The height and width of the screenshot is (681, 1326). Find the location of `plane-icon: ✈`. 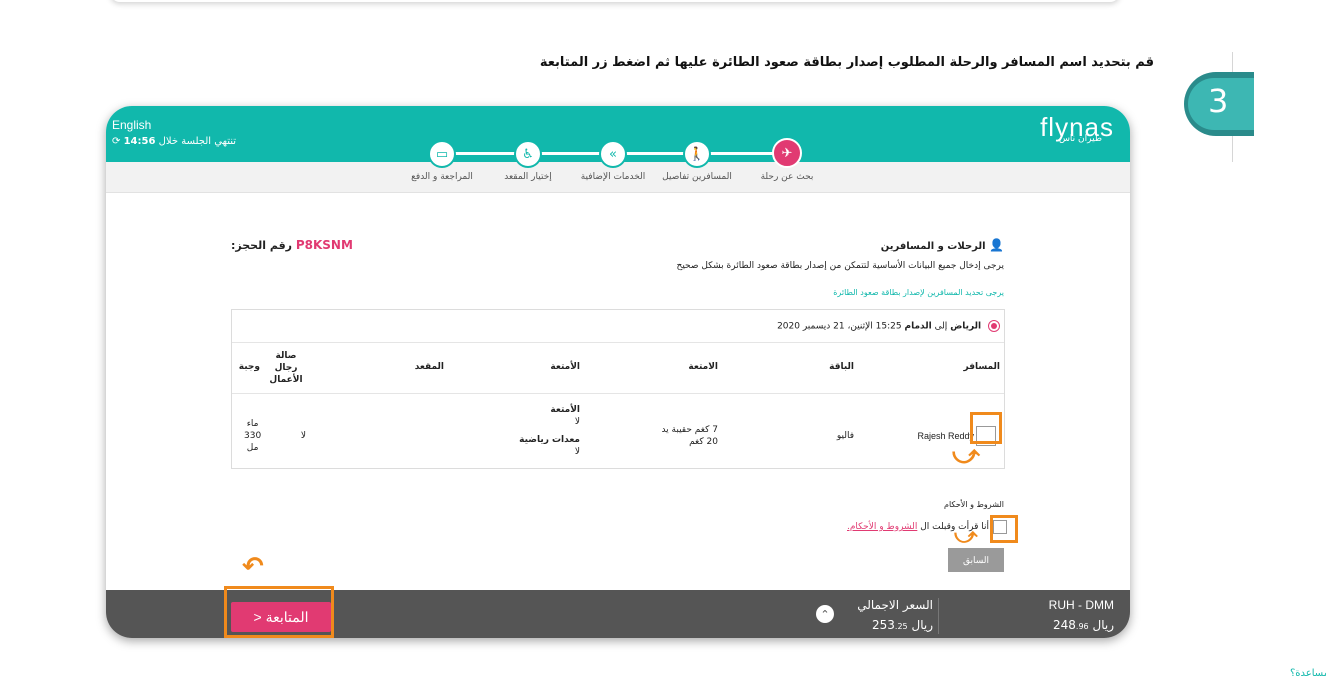

plane-icon: ✈ is located at coordinates (787, 153).